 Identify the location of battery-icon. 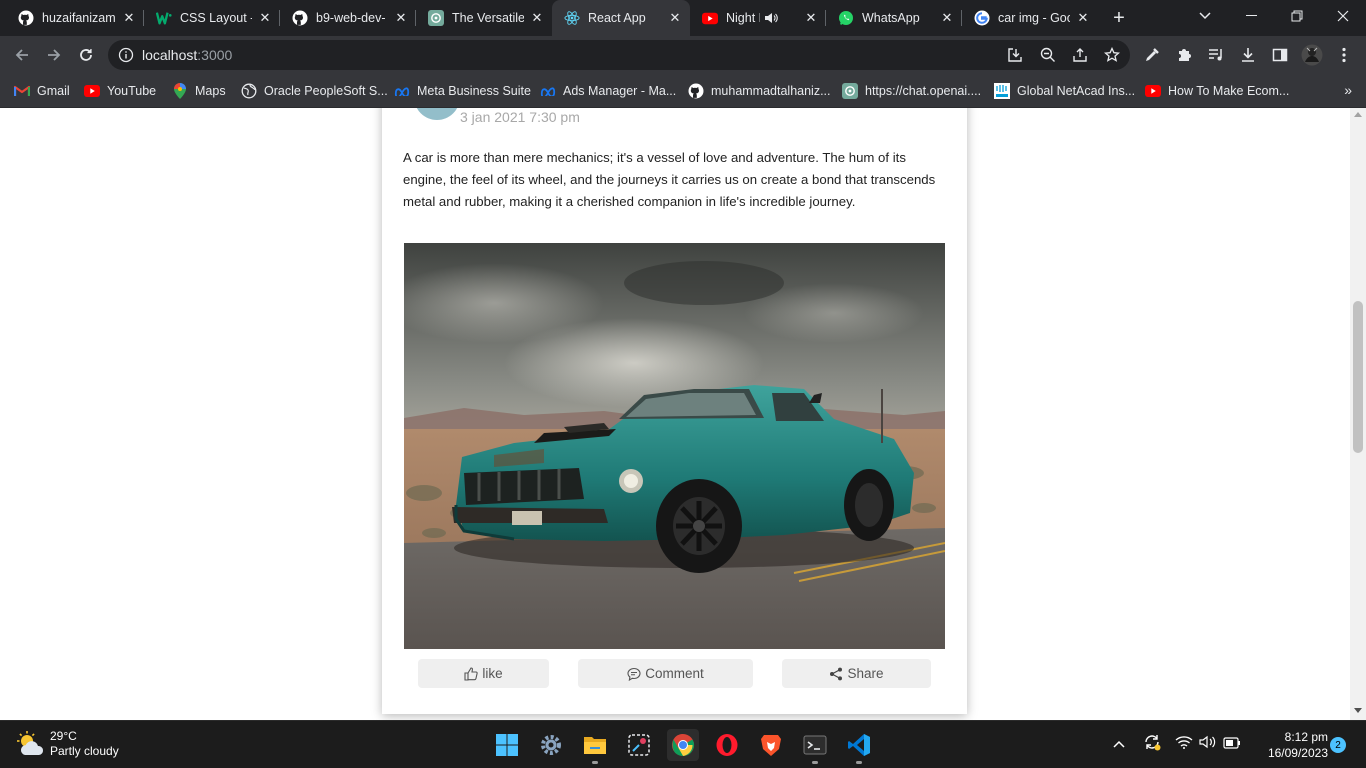
(1232, 745).